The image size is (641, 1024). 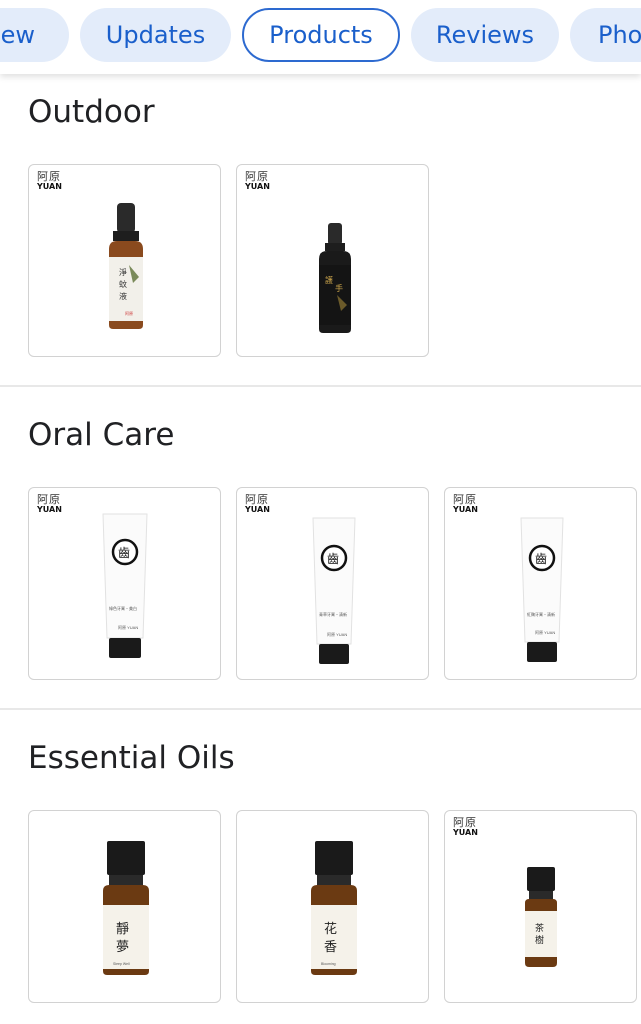 What do you see at coordinates (334, 590) in the screenshot?
I see `toothpaste-tube-image: 齒 青草牙膏‧清新 阿原 YUAN` at bounding box center [334, 590].